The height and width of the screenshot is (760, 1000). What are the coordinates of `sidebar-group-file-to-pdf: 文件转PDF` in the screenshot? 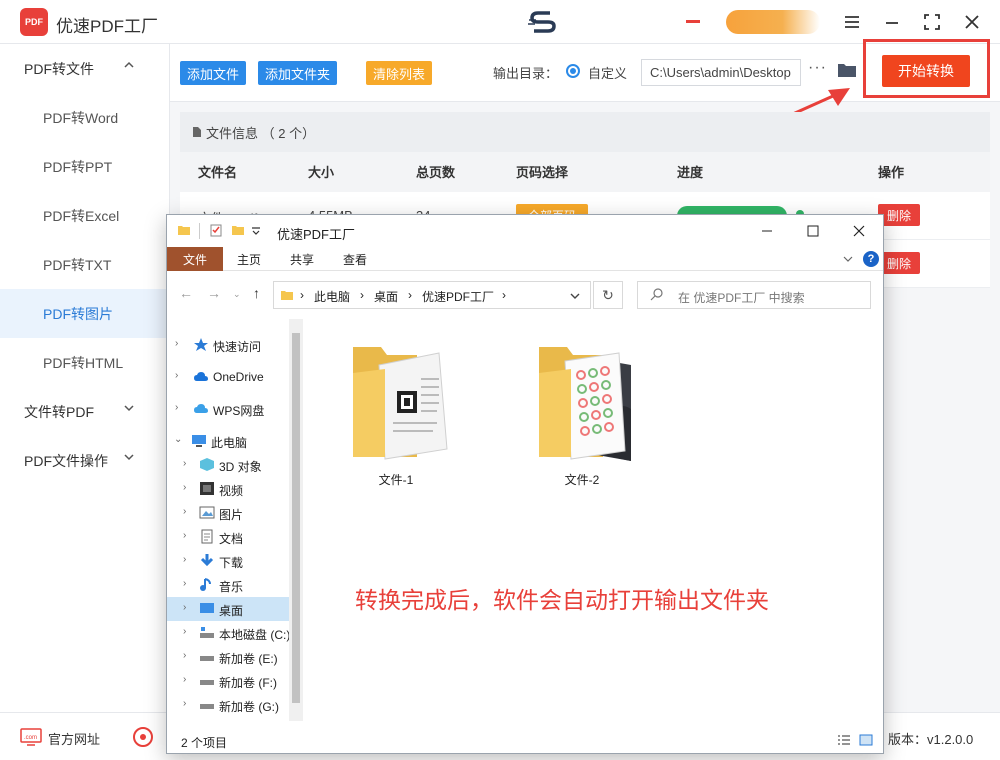 It's located at (85, 411).